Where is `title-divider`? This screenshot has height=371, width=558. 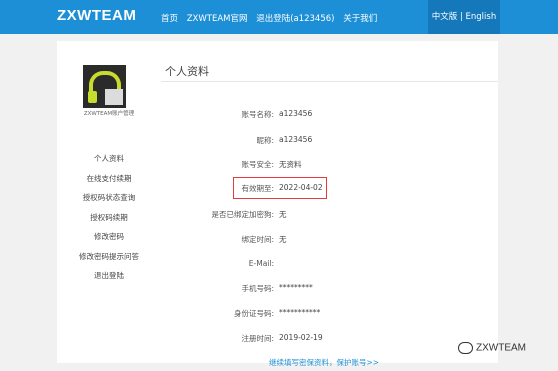
title-divider is located at coordinates (329, 81).